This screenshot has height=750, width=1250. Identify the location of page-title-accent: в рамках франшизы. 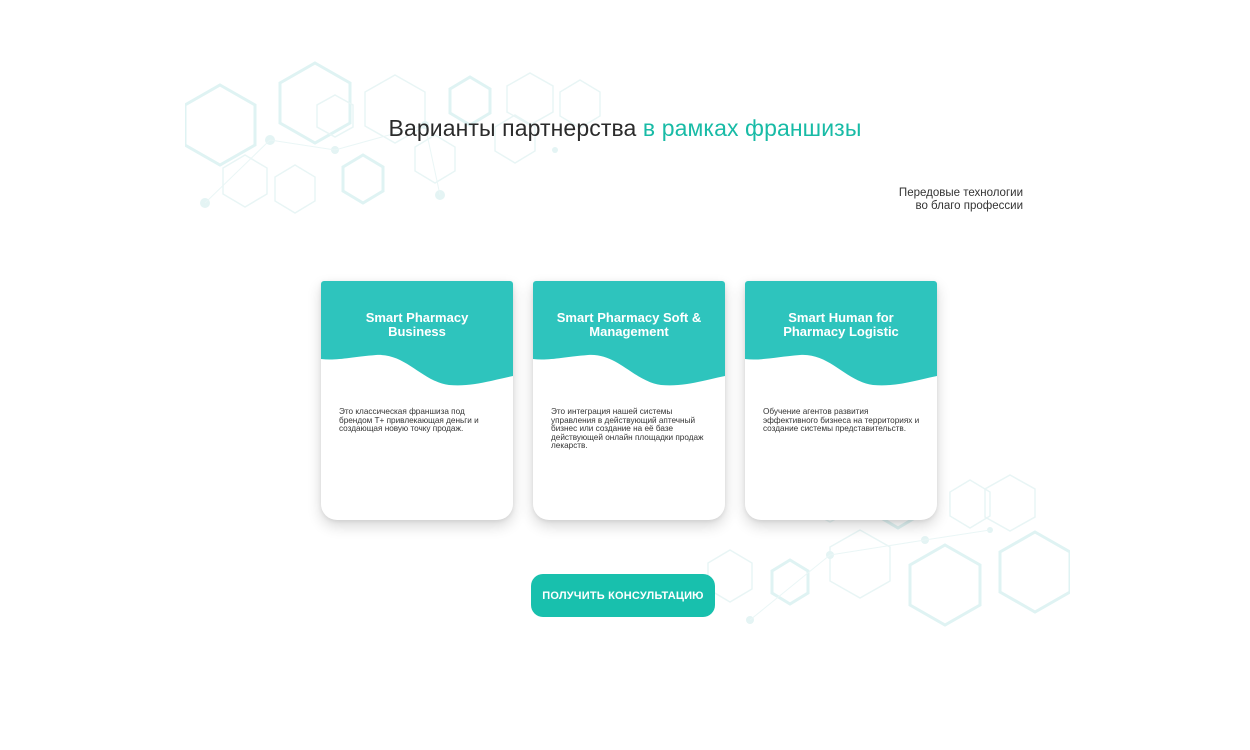
(752, 128).